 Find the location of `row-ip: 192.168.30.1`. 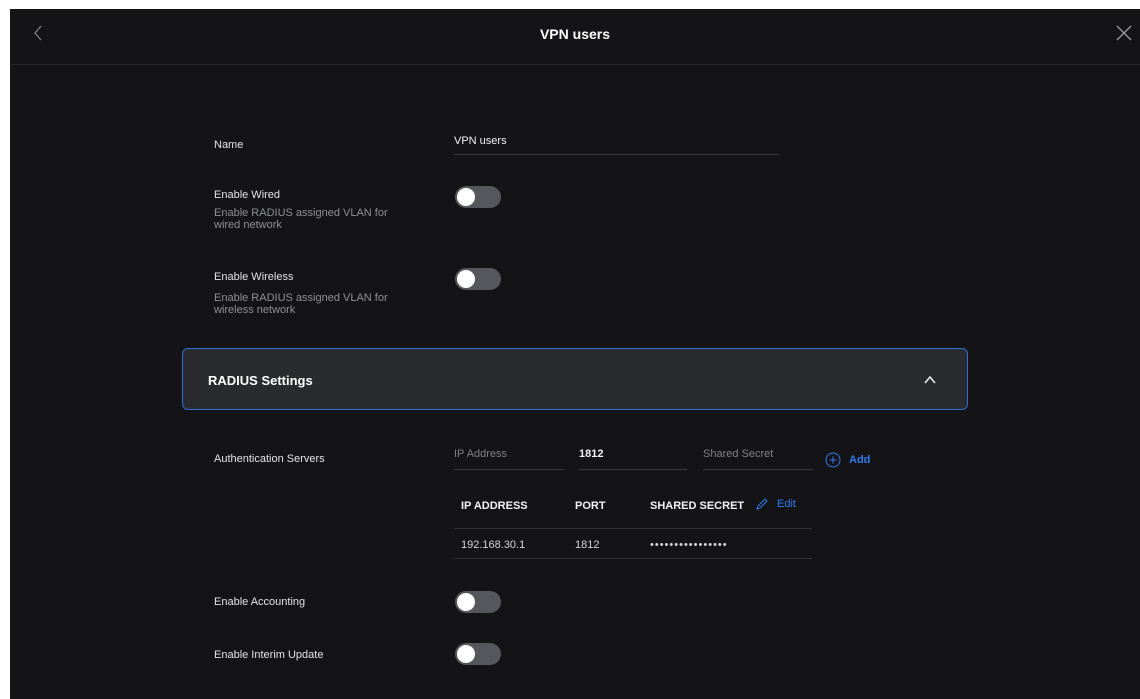

row-ip: 192.168.30.1 is located at coordinates (493, 545).